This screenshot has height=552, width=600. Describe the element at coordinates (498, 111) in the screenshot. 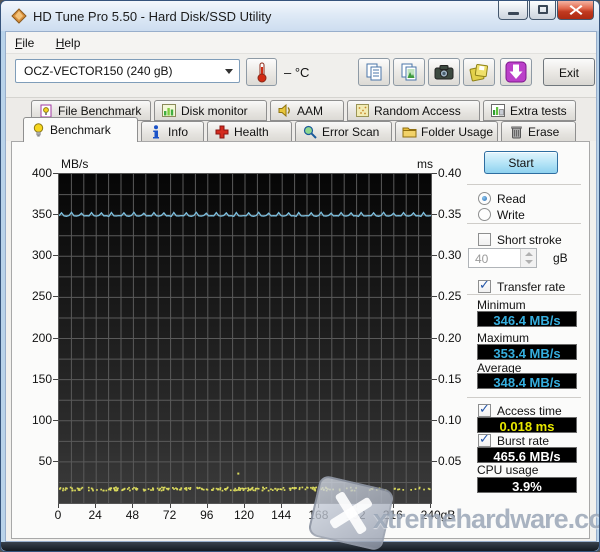

I see `extra-tests-icon` at that location.